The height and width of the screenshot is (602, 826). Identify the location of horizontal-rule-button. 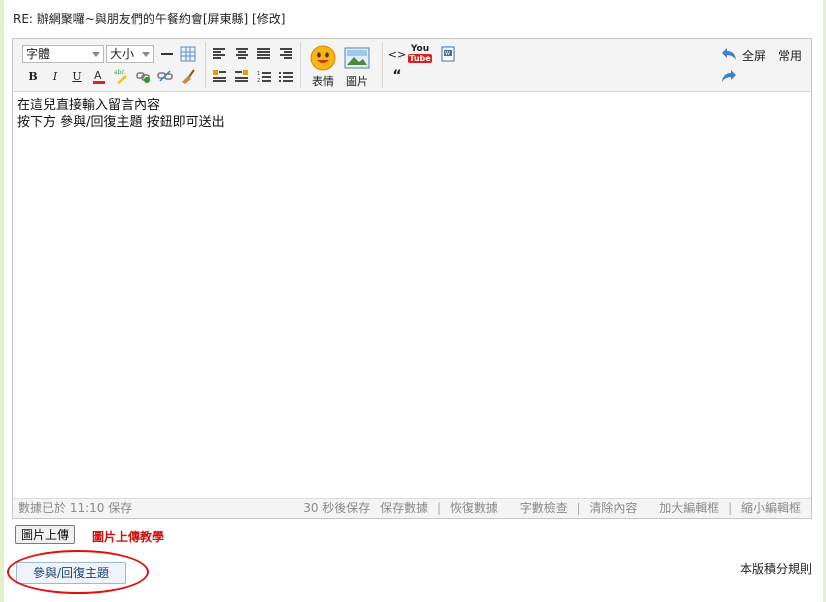
(167, 54).